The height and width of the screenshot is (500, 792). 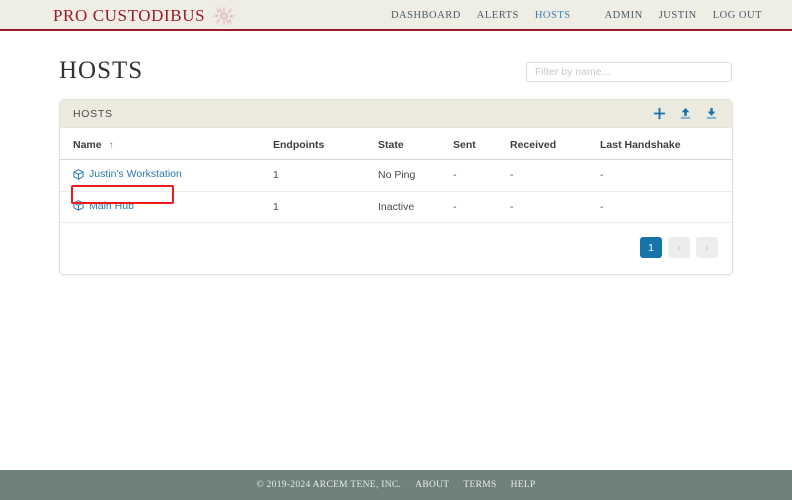 I want to click on hosts-card-title: HOSTS, so click(x=93, y=113).